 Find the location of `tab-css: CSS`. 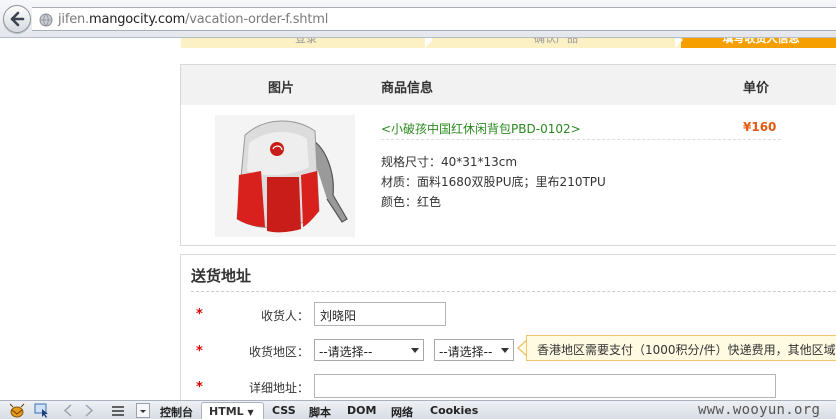

tab-css: CSS is located at coordinates (284, 410).